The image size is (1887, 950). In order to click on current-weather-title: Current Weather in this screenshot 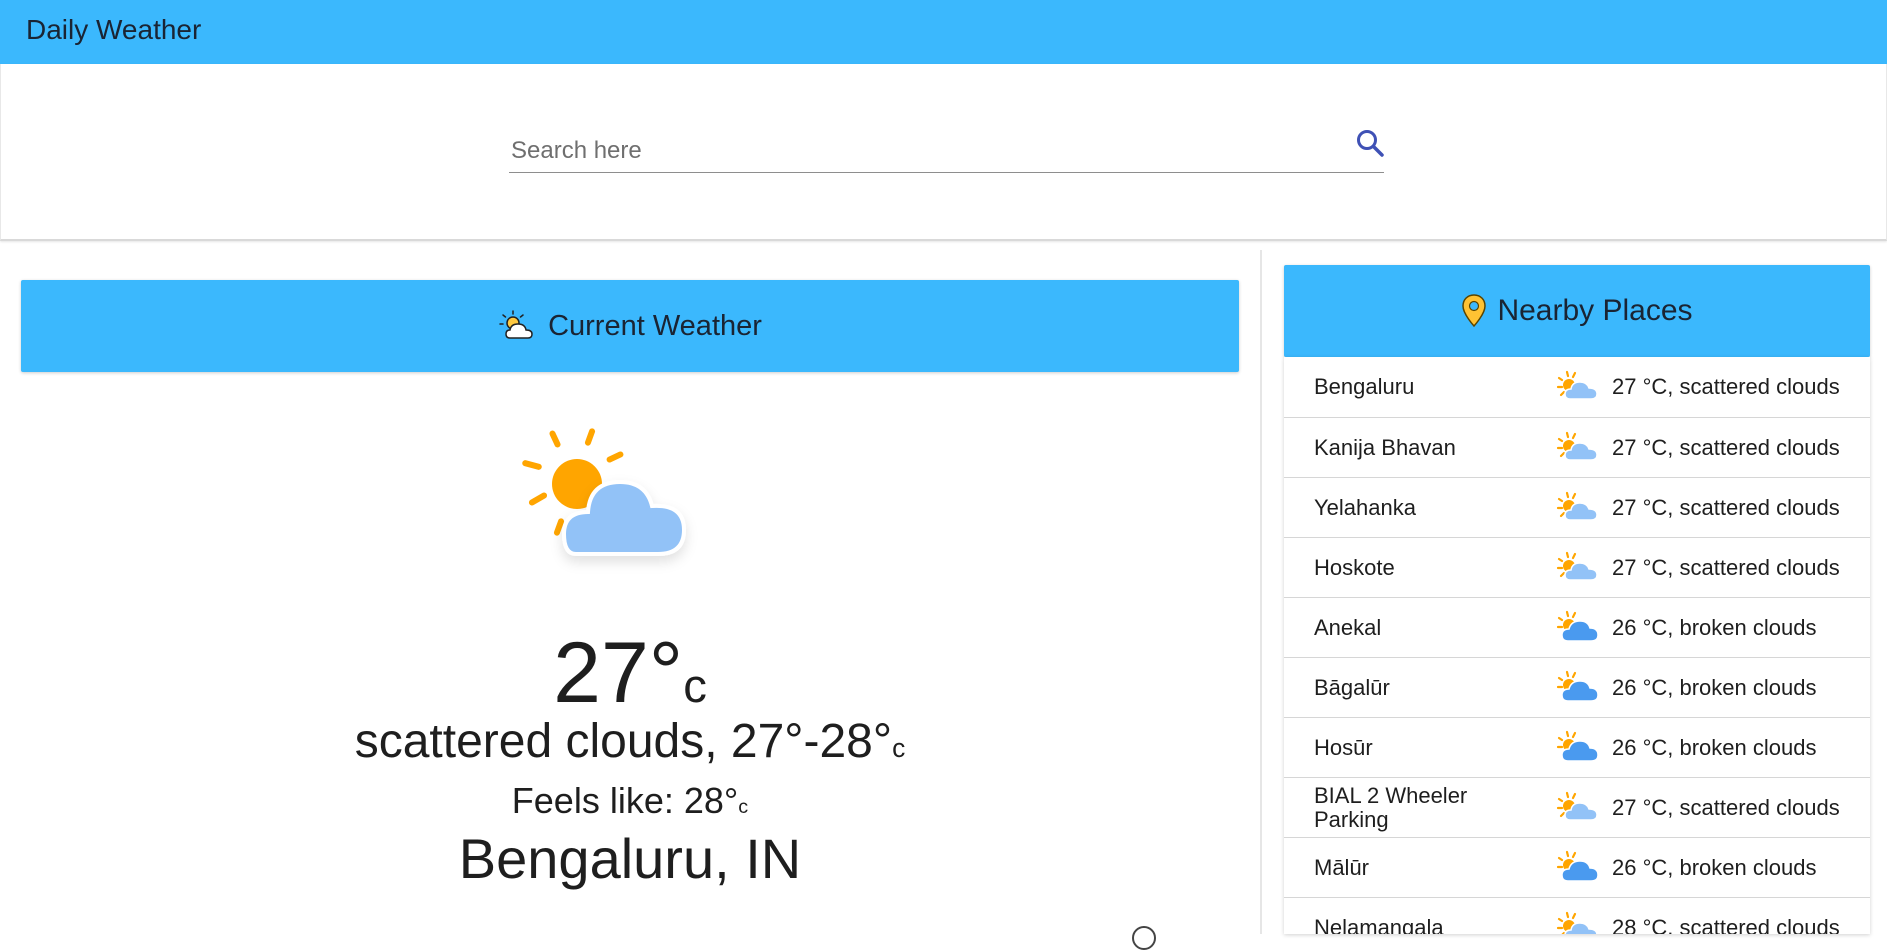, I will do `click(655, 325)`.